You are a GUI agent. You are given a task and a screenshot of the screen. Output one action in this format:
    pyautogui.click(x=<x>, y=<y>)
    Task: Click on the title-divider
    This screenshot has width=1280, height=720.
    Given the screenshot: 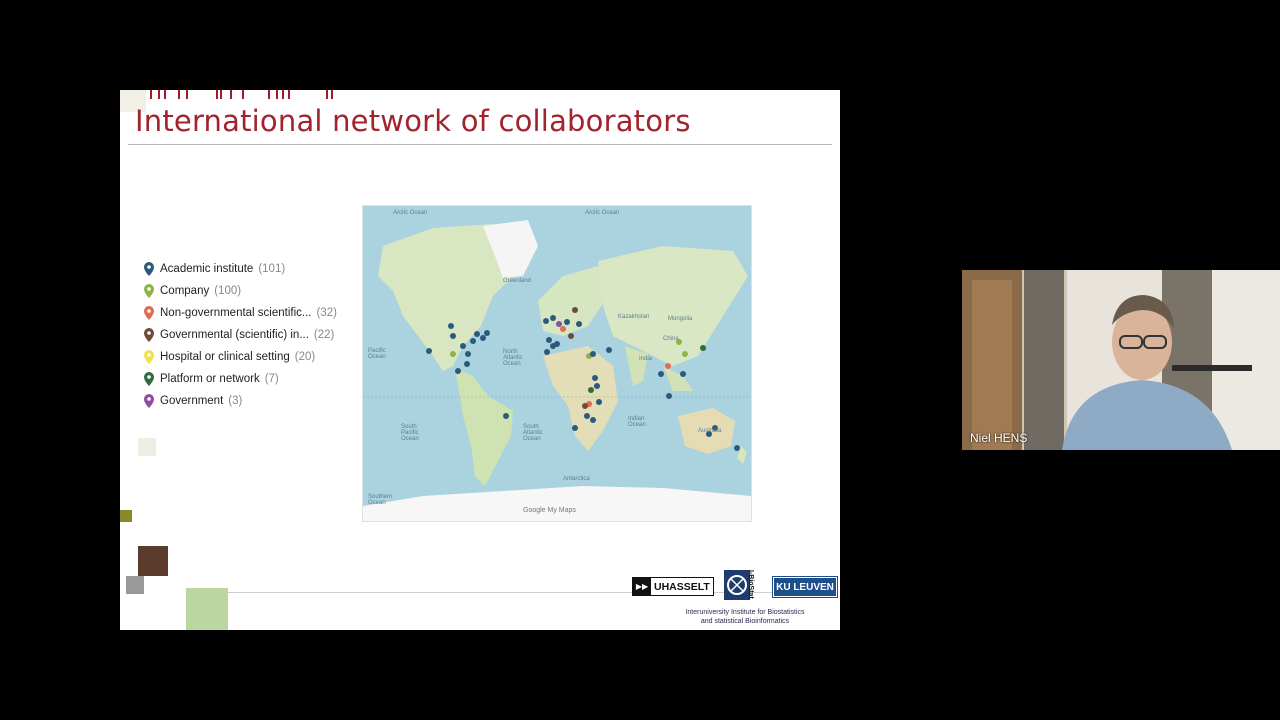 What is the action you would take?
    pyautogui.click(x=480, y=144)
    